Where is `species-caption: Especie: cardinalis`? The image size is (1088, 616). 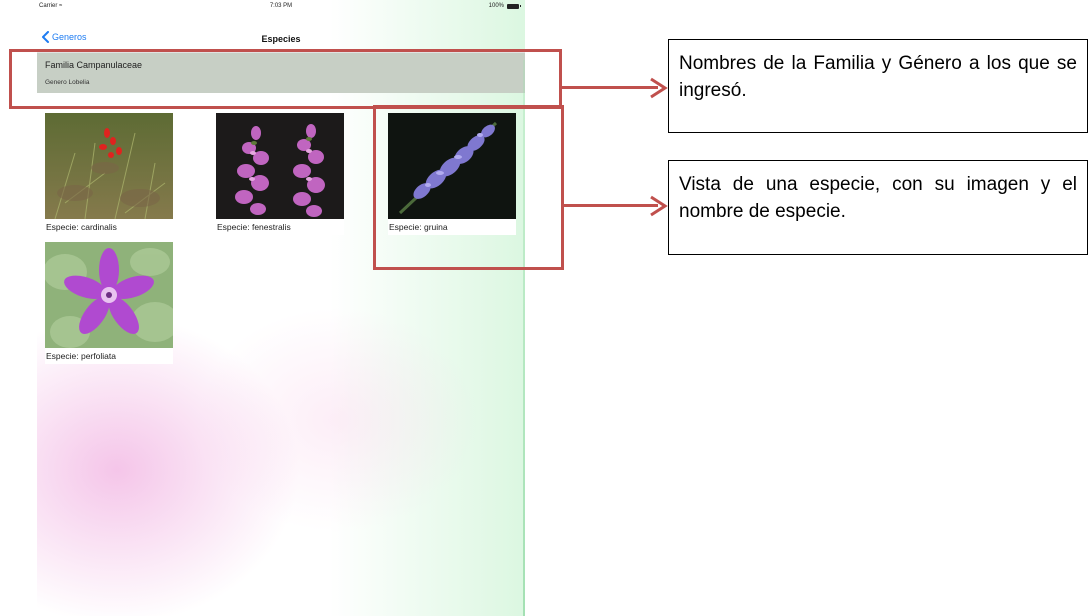
species-caption: Especie: cardinalis is located at coordinates (109, 227).